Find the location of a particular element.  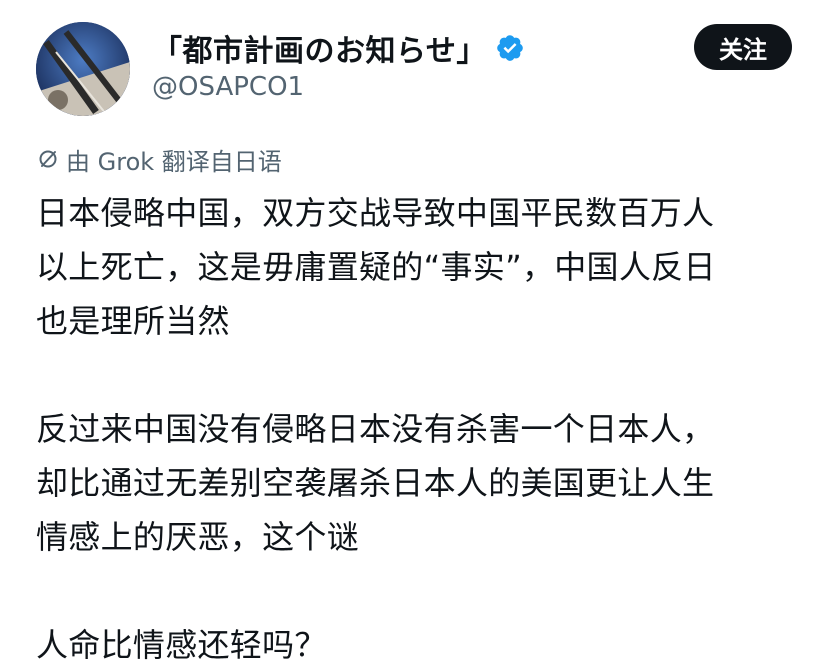

post-line: 人命比情感还轻吗？ is located at coordinates (181, 645).